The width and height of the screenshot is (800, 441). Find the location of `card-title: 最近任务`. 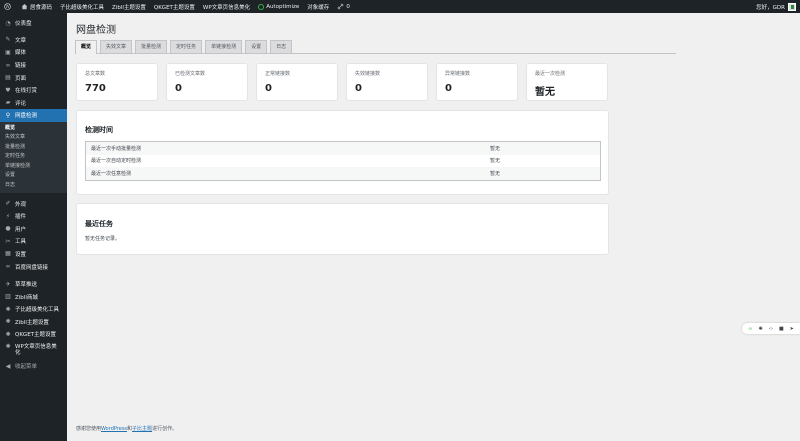

card-title: 最近任务 is located at coordinates (99, 224).